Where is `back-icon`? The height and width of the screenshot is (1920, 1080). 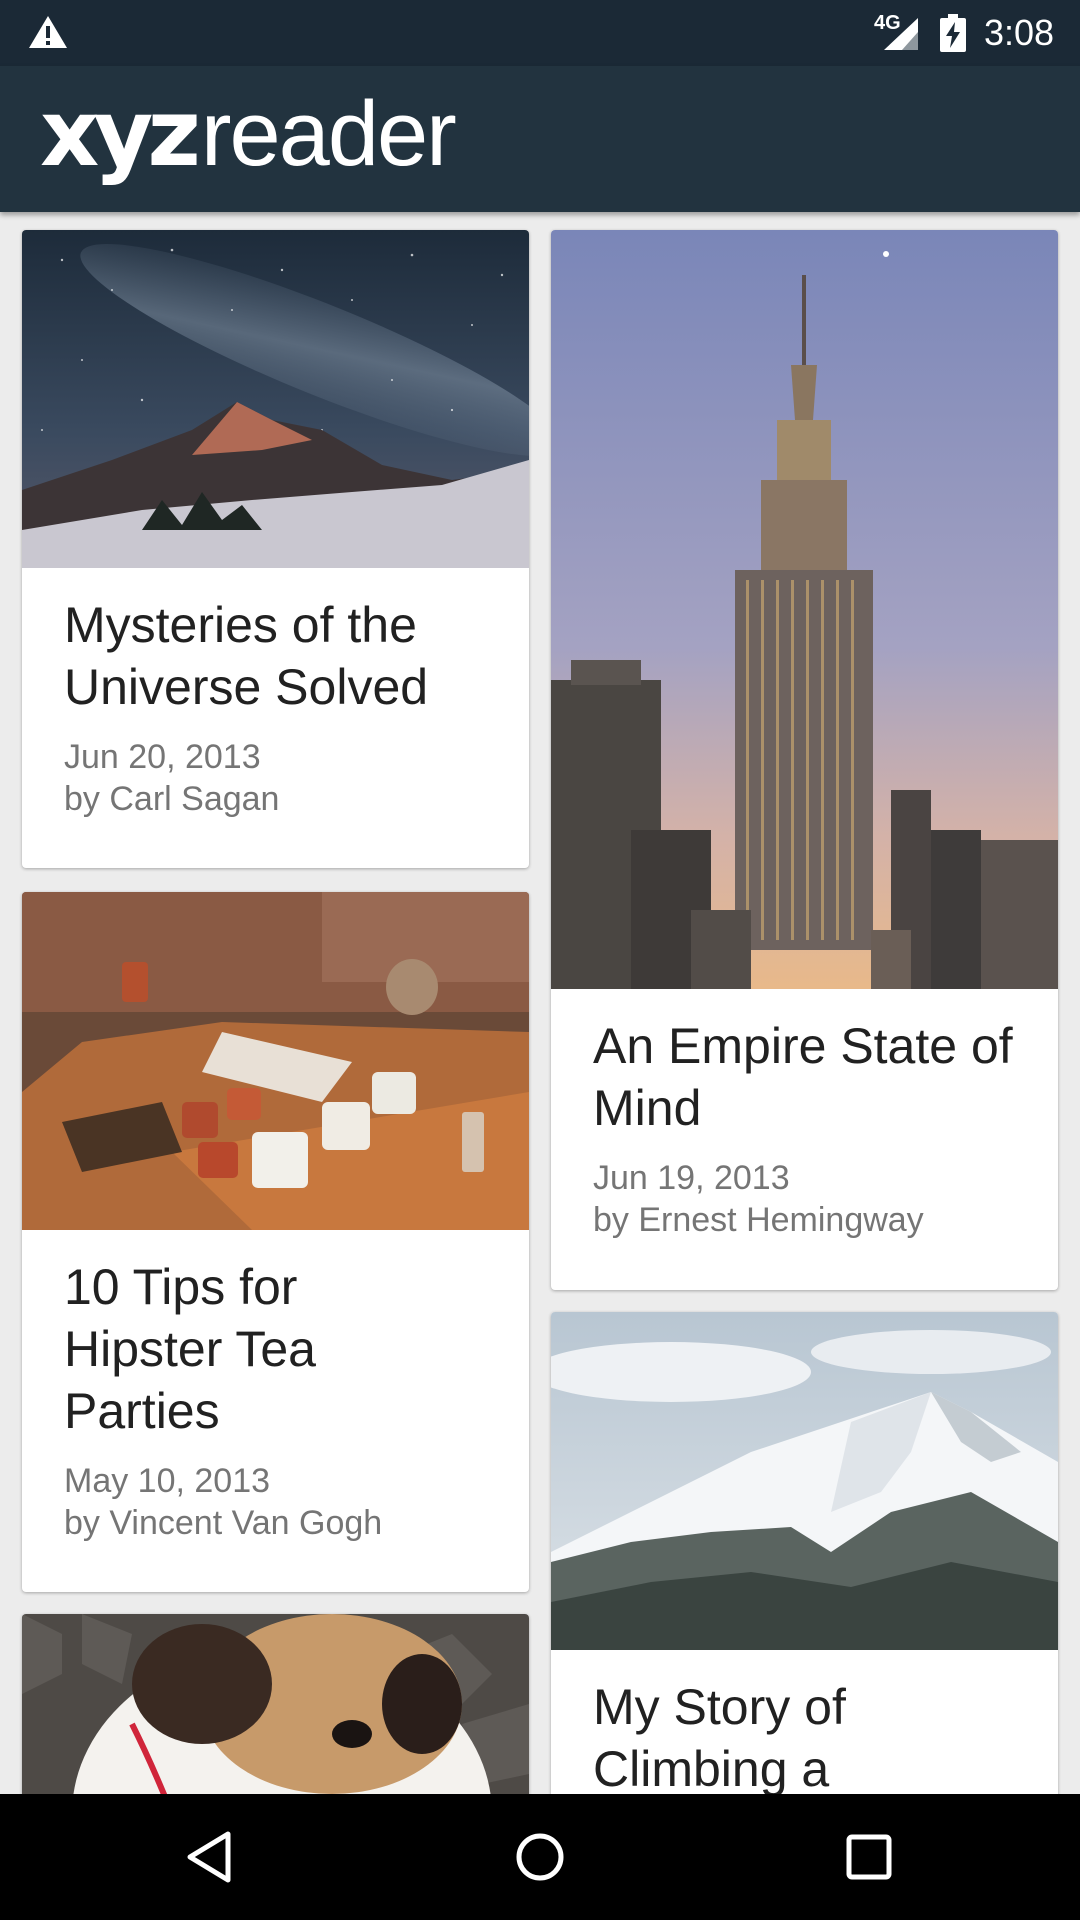 back-icon is located at coordinates (211, 1857).